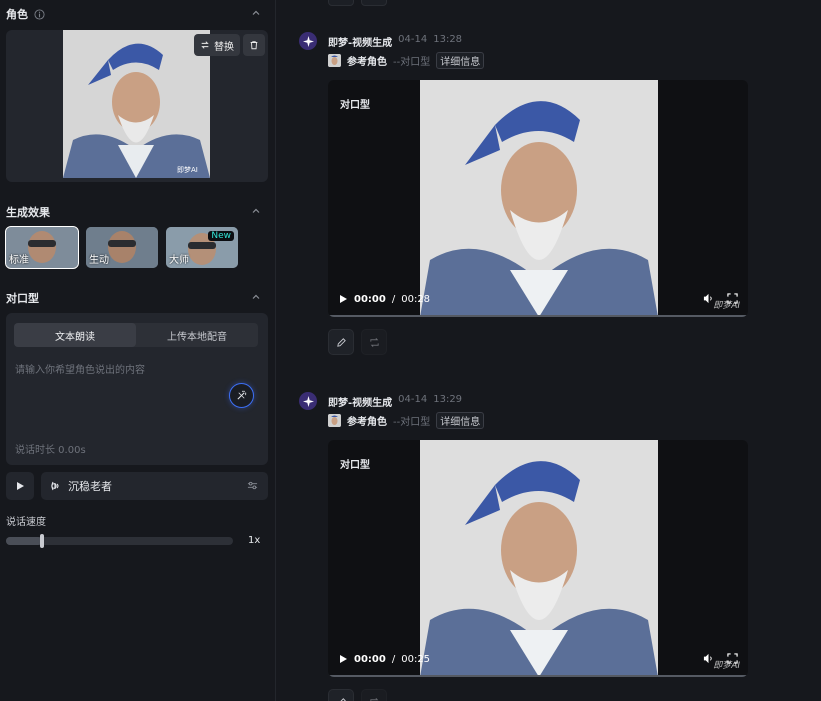  What do you see at coordinates (197, 335) in the screenshot?
I see `tab-upload-audio: 上传本地配音` at bounding box center [197, 335].